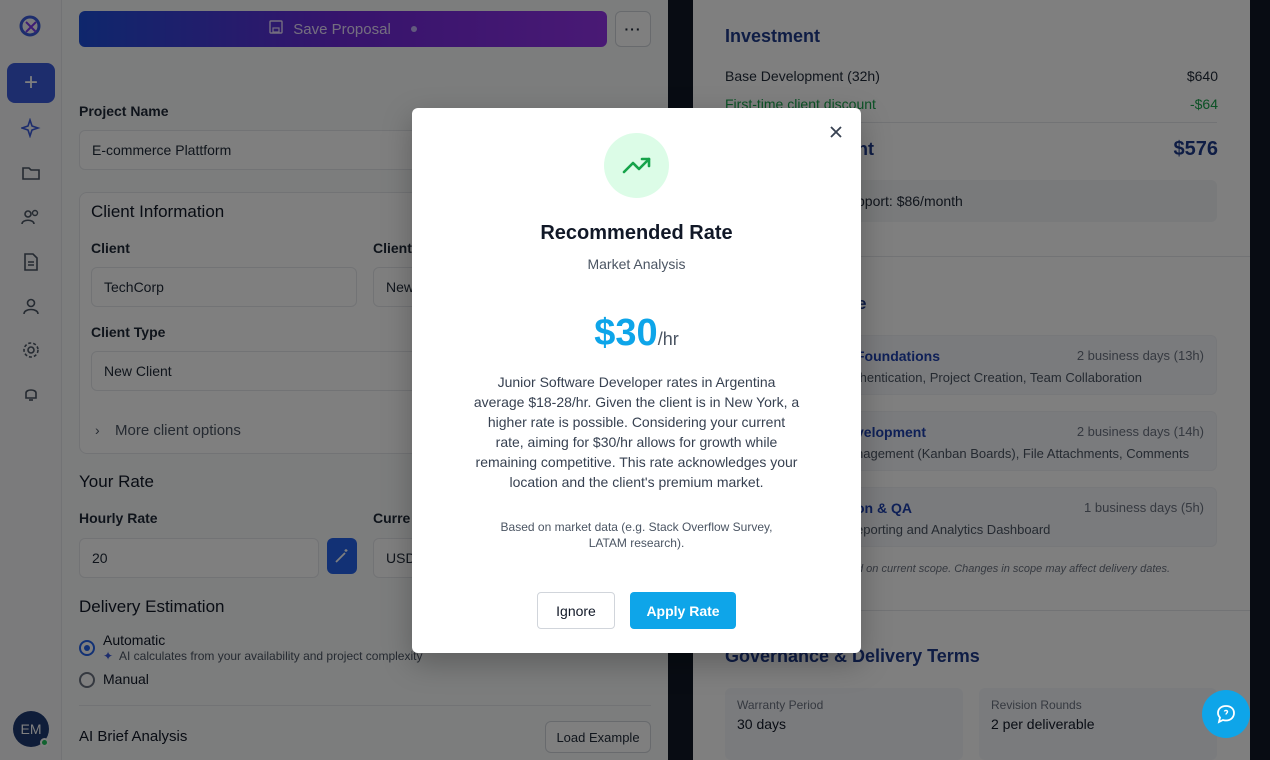 This screenshot has width=1270, height=760. I want to click on apply-rate-button: Apply Rate, so click(683, 610).